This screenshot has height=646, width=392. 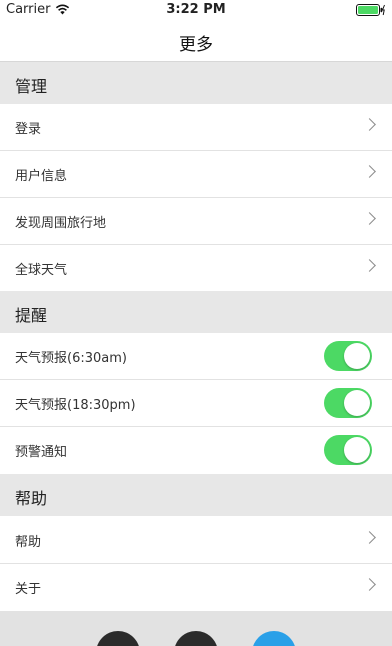 I want to click on cell-global-weather: 全球天气, so click(x=196, y=268).